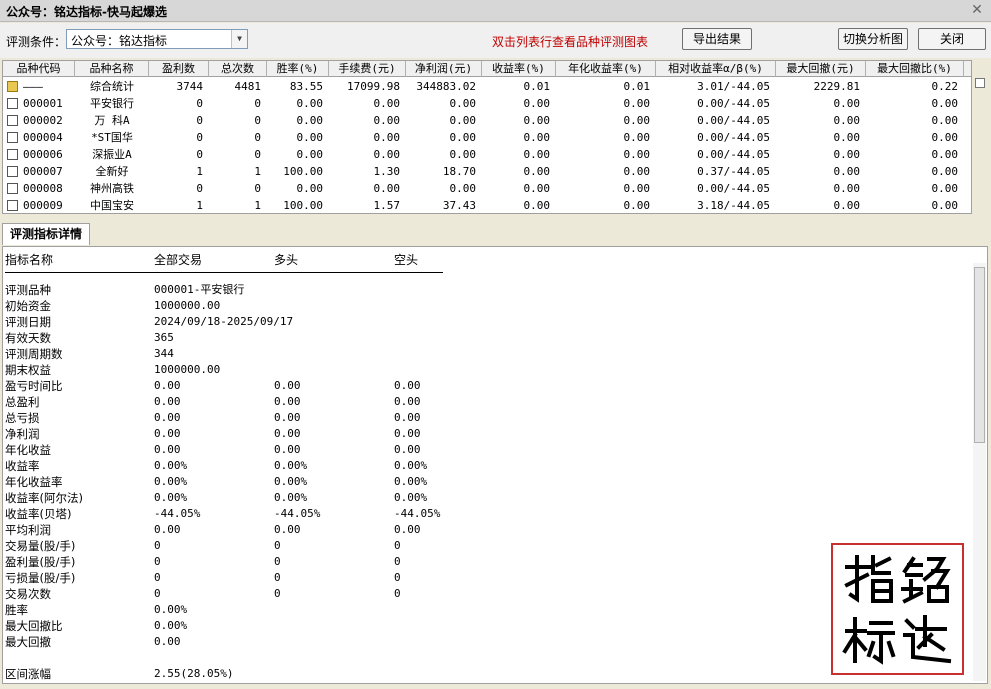  Describe the element at coordinates (945, 86) in the screenshot. I see `cell-max-drawdown-ratio: 0.22` at that location.